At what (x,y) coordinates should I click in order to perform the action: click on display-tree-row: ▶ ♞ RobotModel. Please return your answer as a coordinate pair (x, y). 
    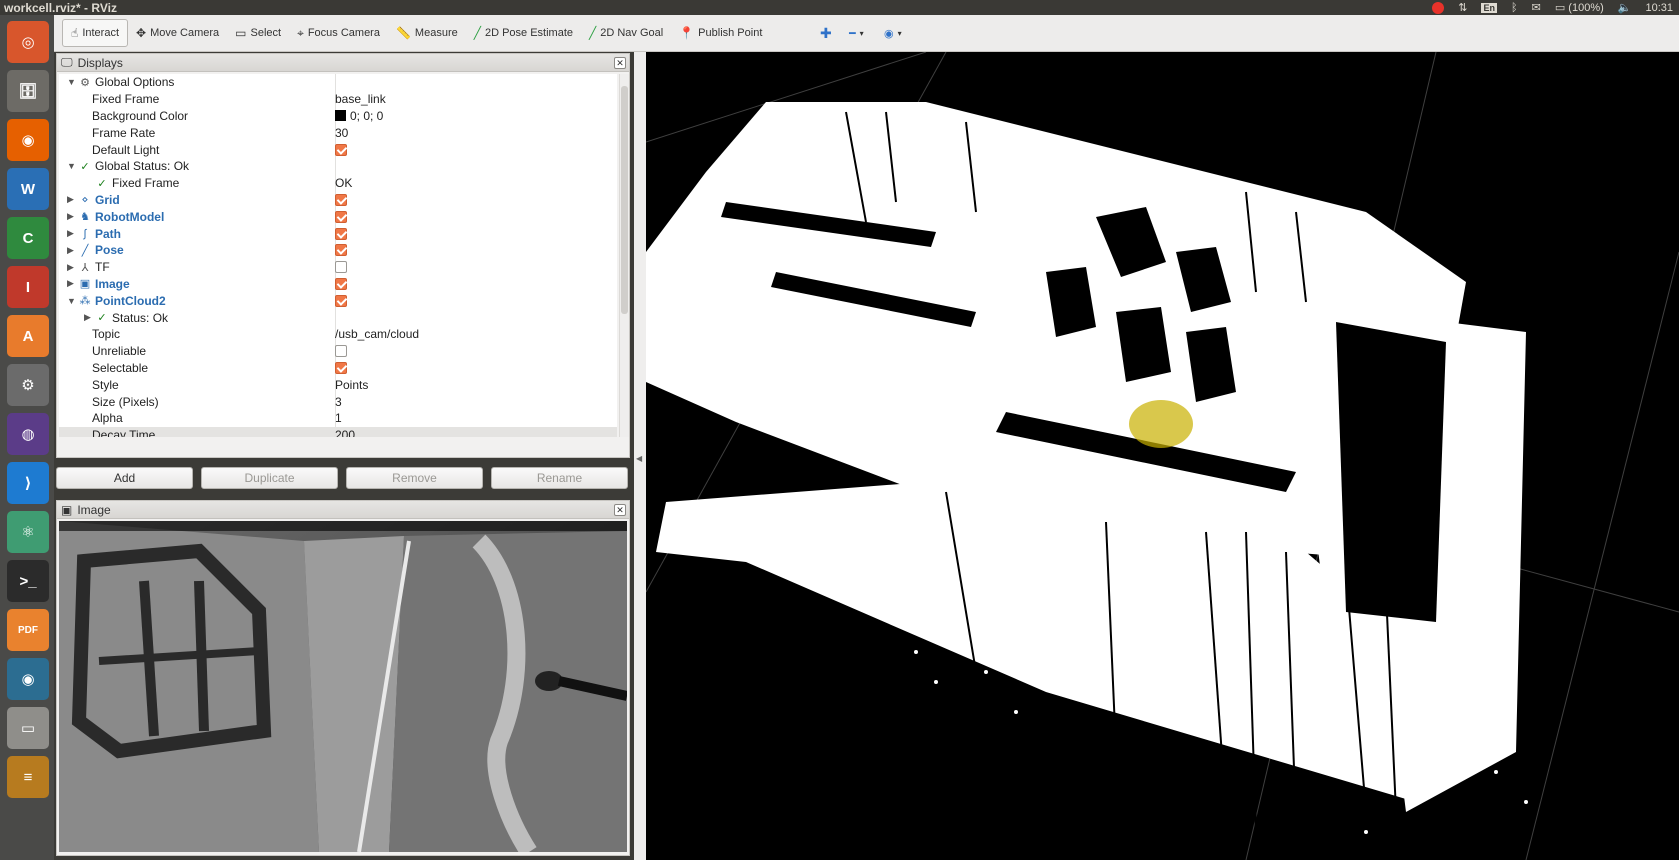
    Looking at the image, I should click on (338, 216).